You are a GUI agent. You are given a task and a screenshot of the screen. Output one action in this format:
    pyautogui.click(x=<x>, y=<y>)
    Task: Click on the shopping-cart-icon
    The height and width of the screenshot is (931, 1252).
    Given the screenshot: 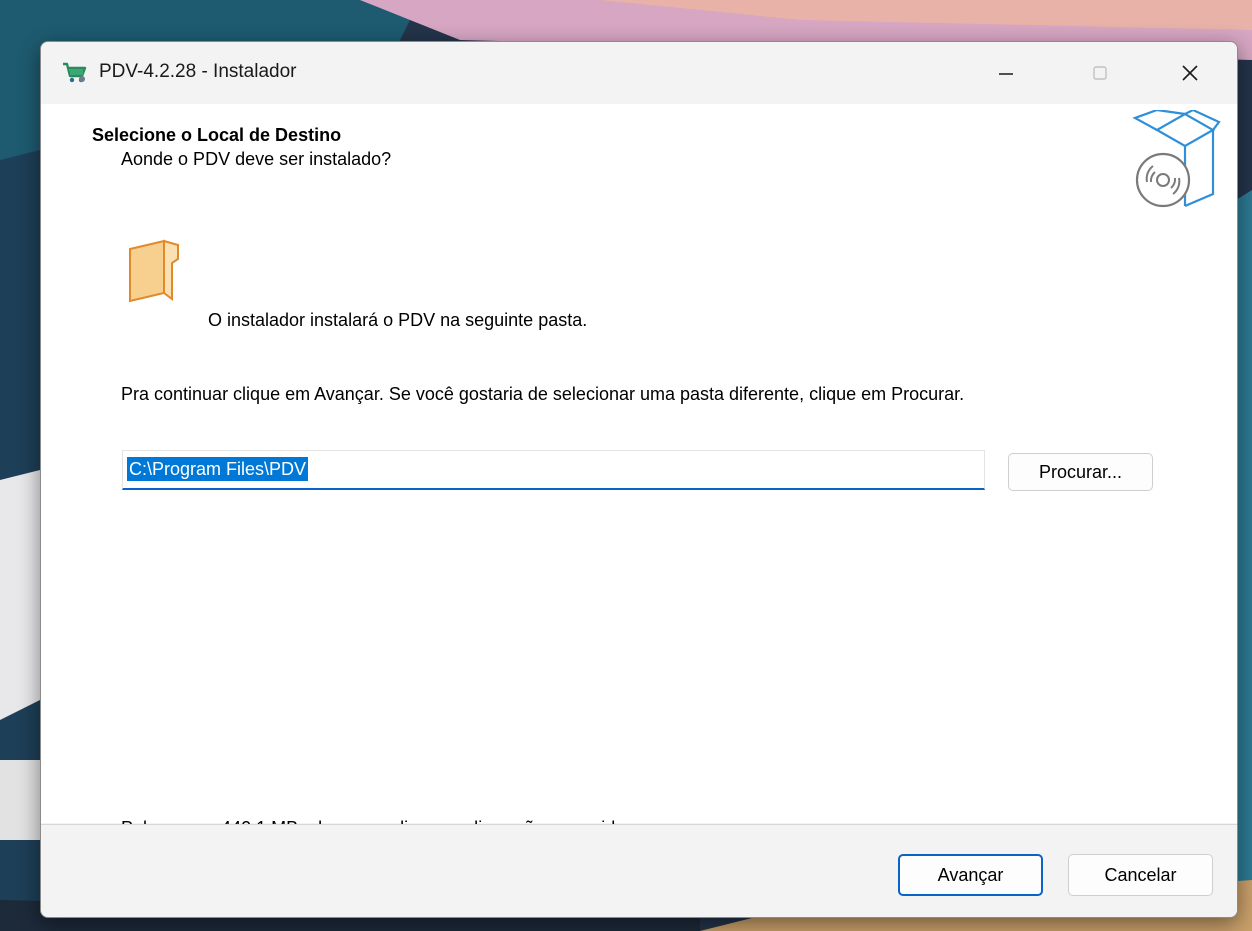 What is the action you would take?
    pyautogui.click(x=75, y=72)
    